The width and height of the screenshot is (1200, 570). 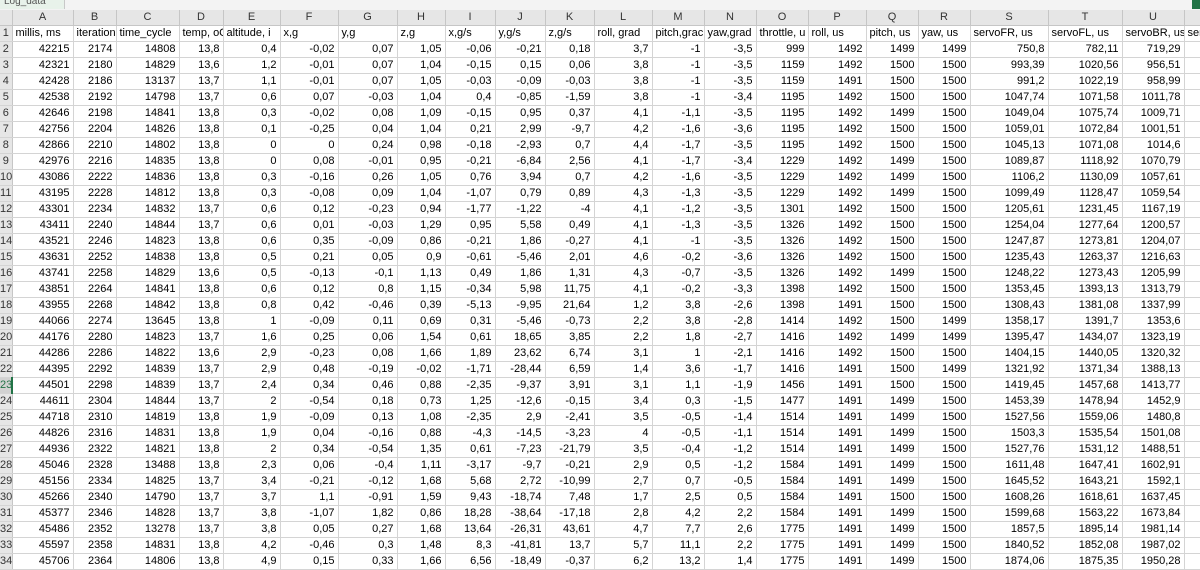 What do you see at coordinates (148, 193) in the screenshot?
I see `data-cell: 14812` at bounding box center [148, 193].